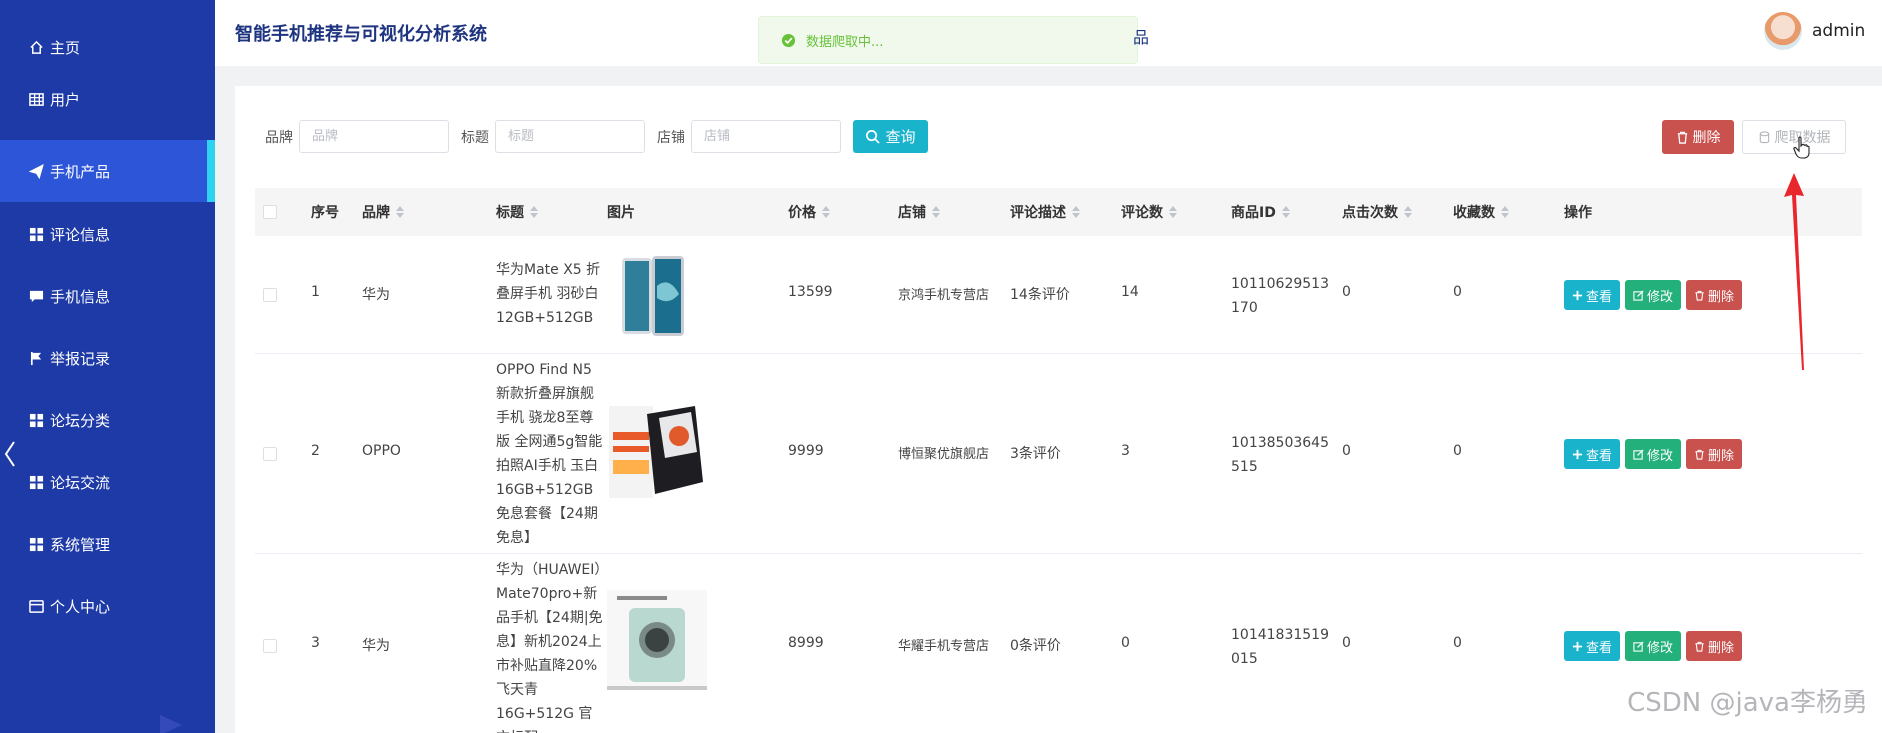 Image resolution: width=1882 pixels, height=733 pixels. I want to click on trash-icon, so click(1682, 137).